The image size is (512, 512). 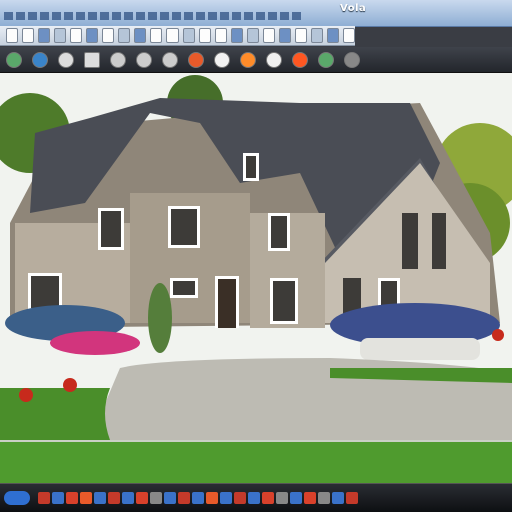 I want to click on redo-icon, so click(x=140, y=35).